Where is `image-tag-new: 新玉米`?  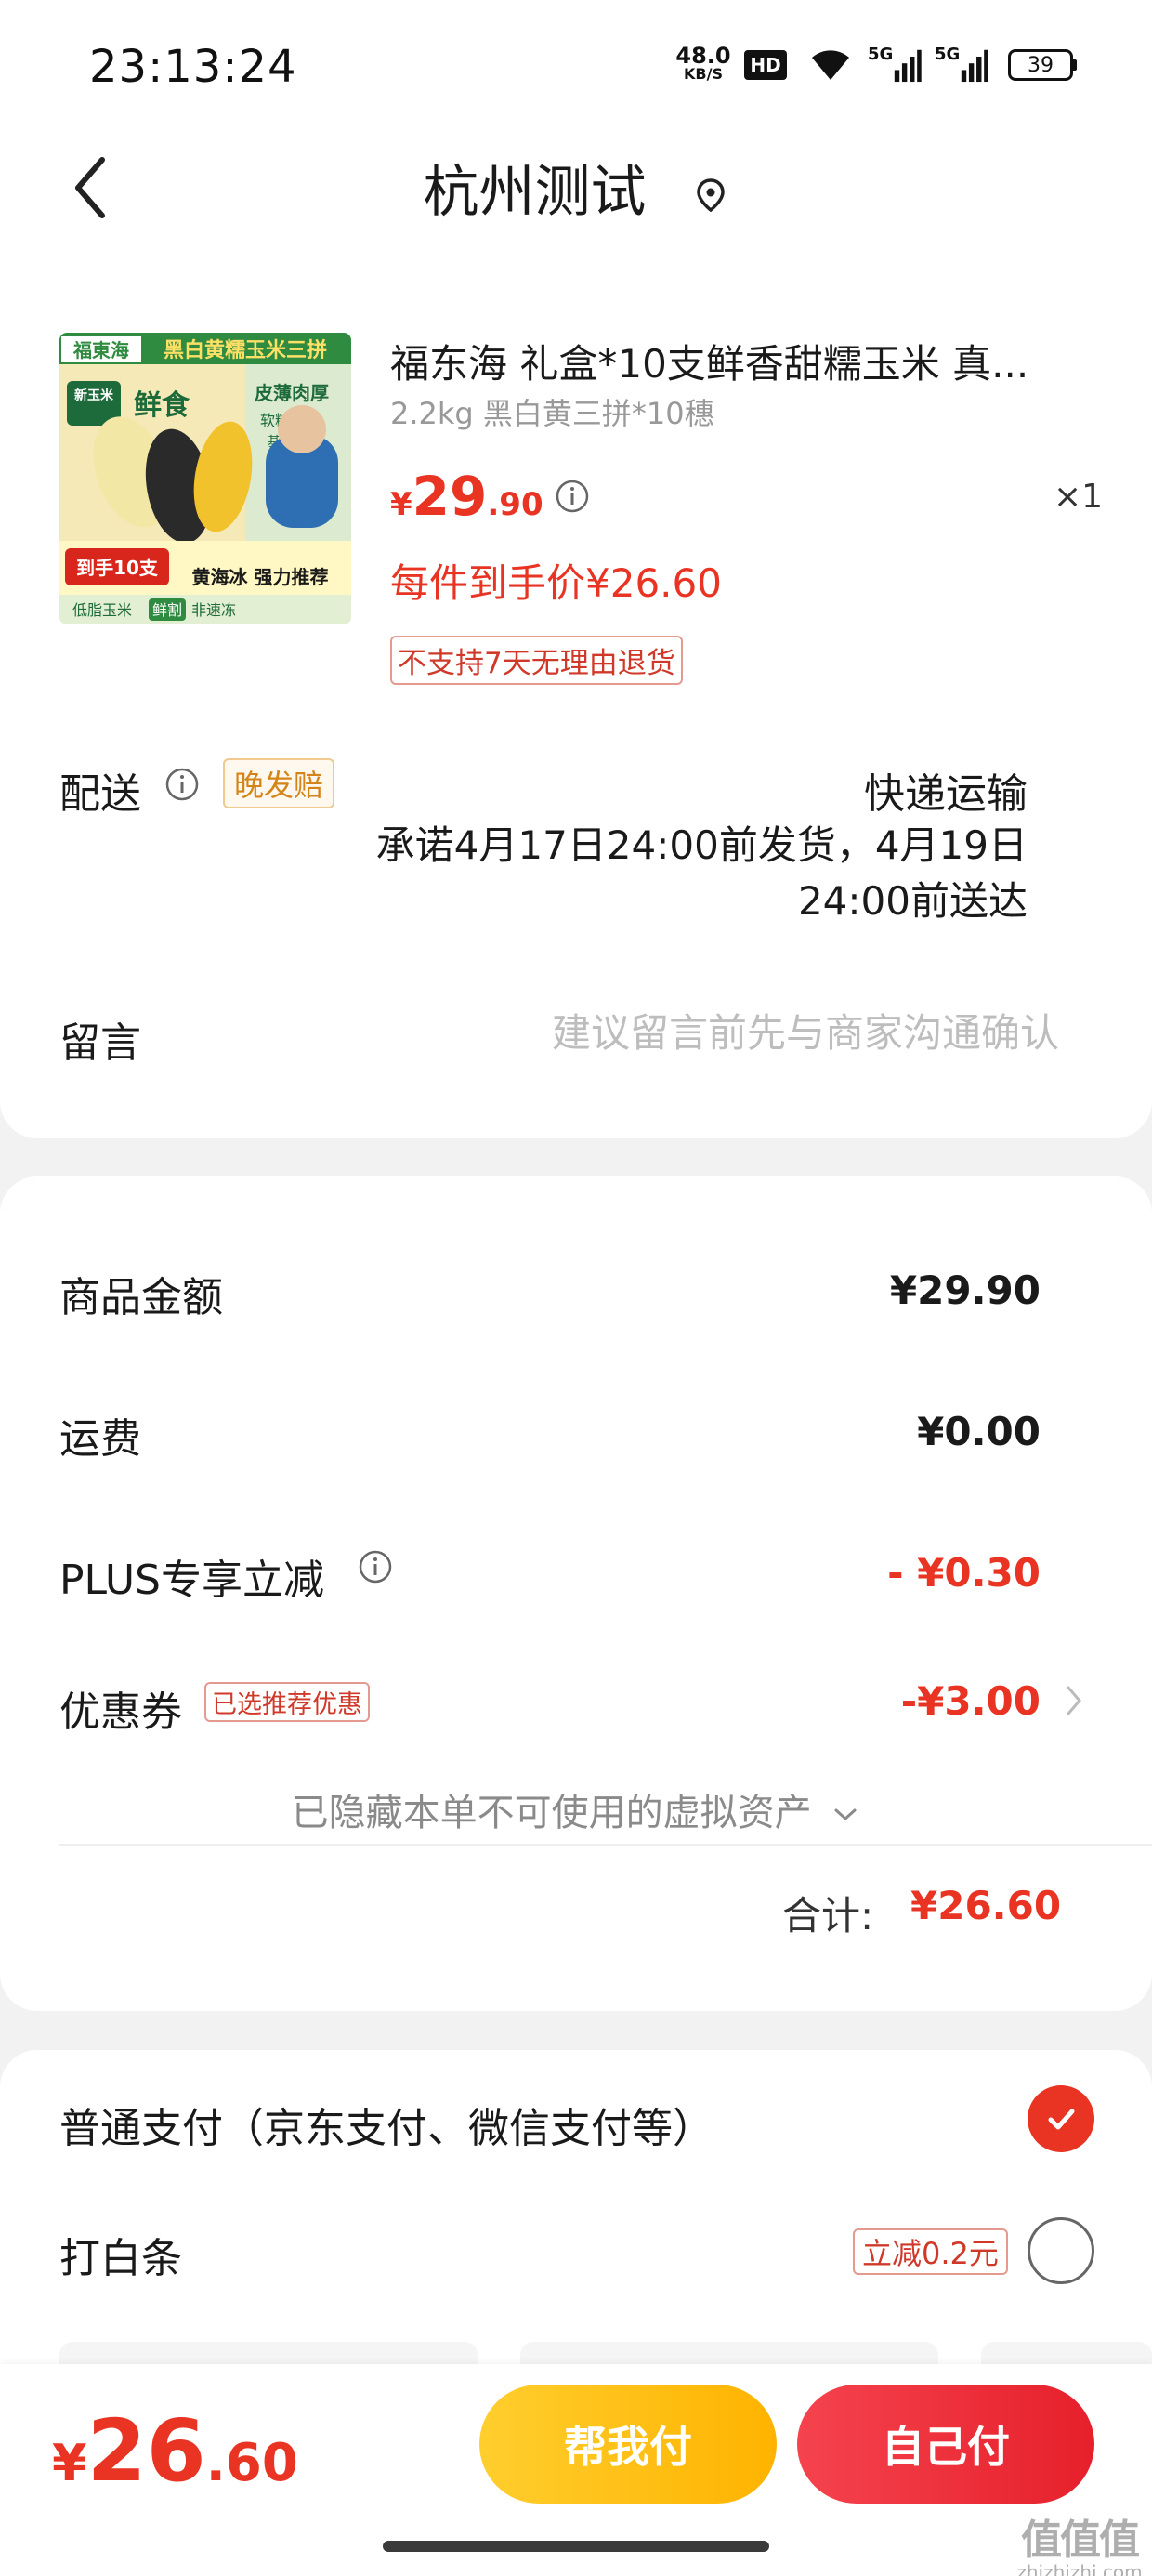 image-tag-new: 新玉米 is located at coordinates (94, 395).